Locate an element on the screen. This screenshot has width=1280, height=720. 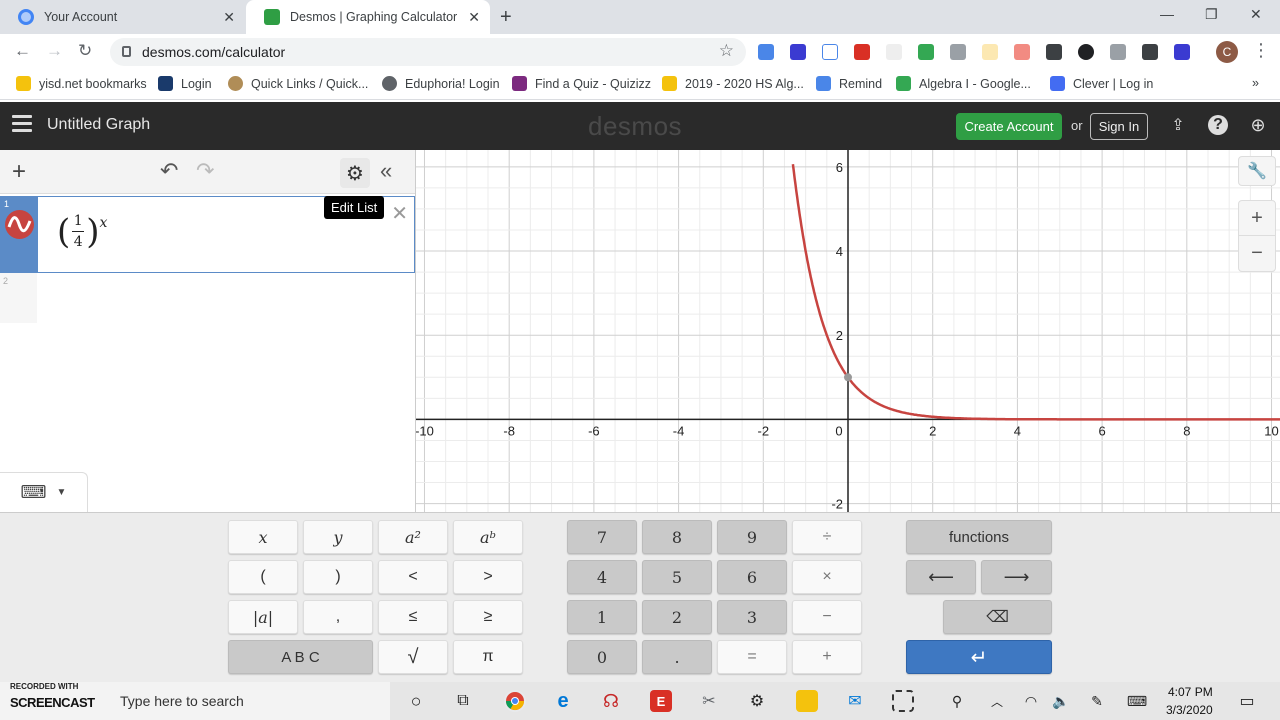
key-pi: π is located at coordinates (488, 657).